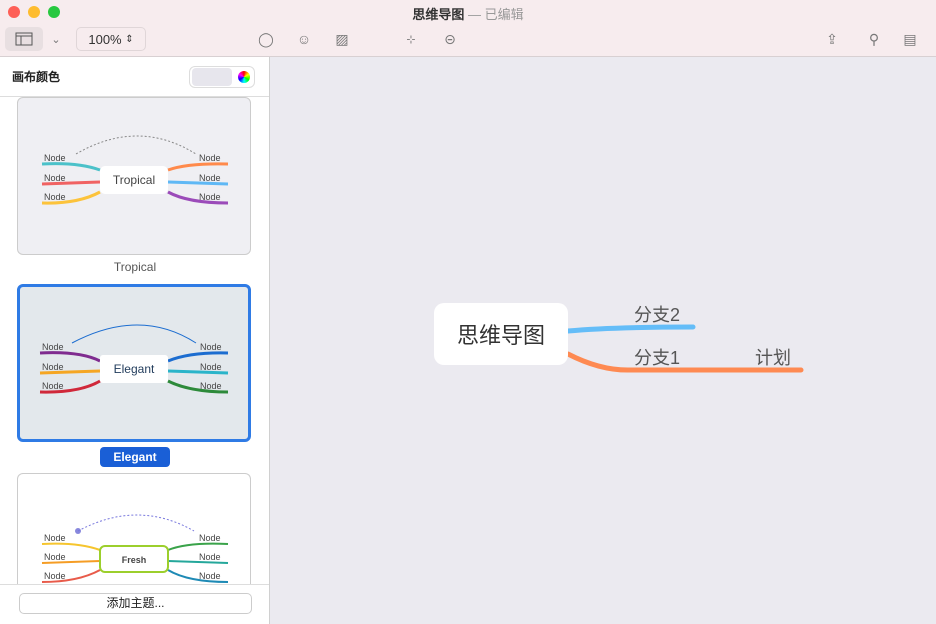  I want to click on chevron-down-icon: ⌄, so click(56, 39).